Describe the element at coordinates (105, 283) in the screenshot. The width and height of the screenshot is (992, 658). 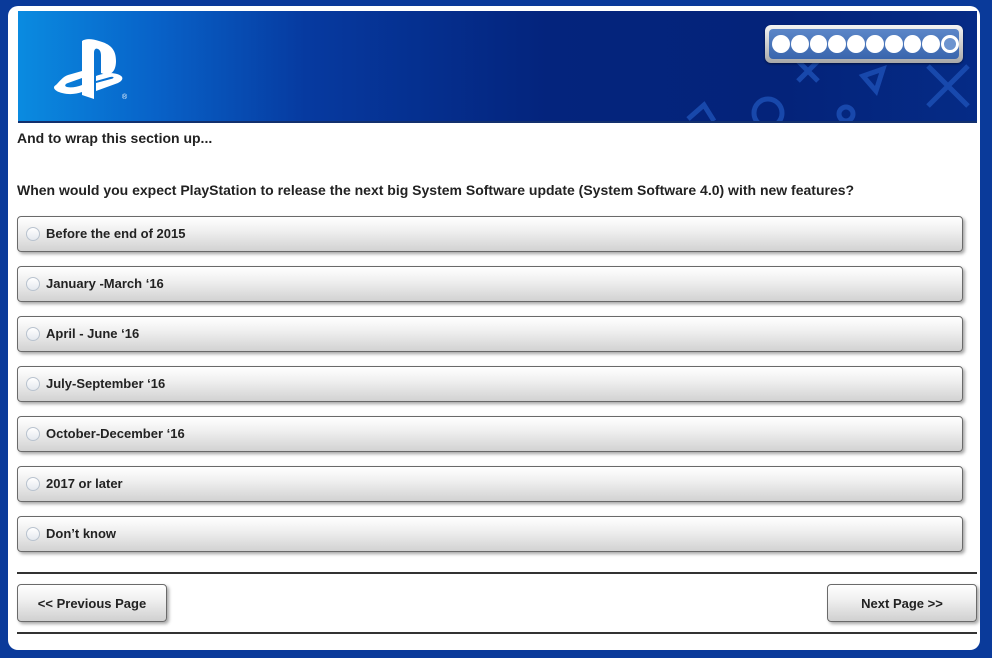
I see `answer-option-label: January -March ‘16` at that location.